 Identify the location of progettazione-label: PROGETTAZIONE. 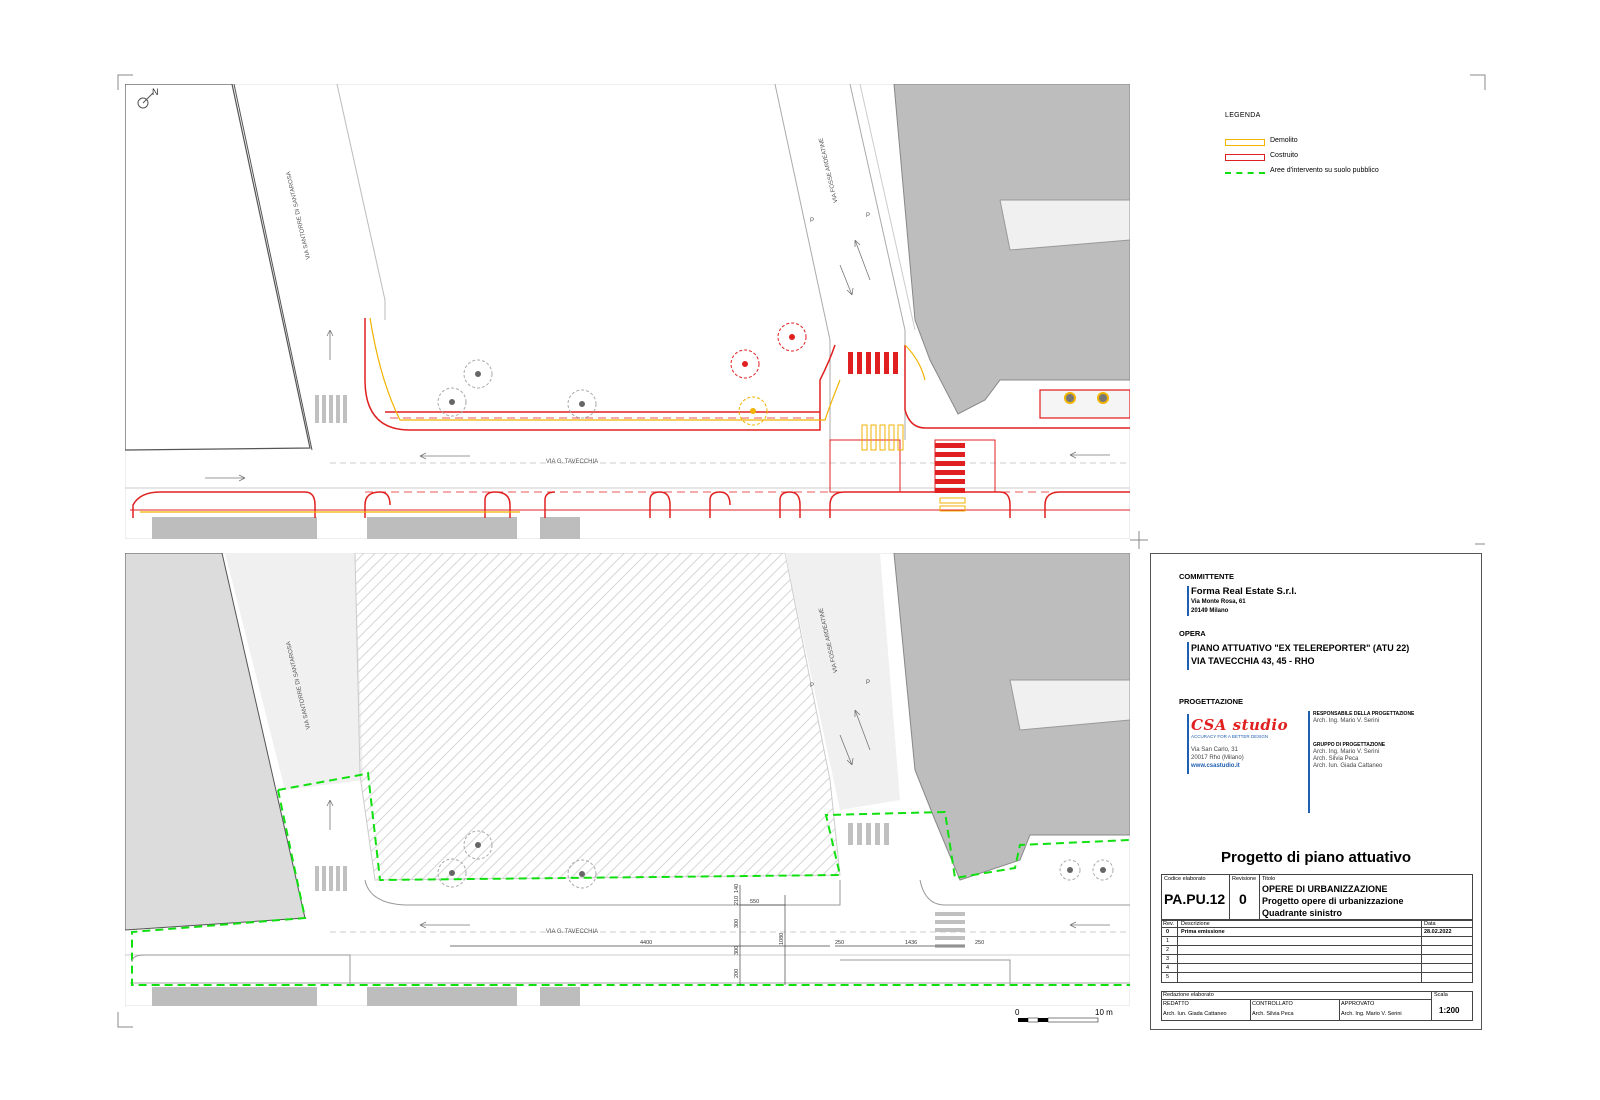
(1211, 701).